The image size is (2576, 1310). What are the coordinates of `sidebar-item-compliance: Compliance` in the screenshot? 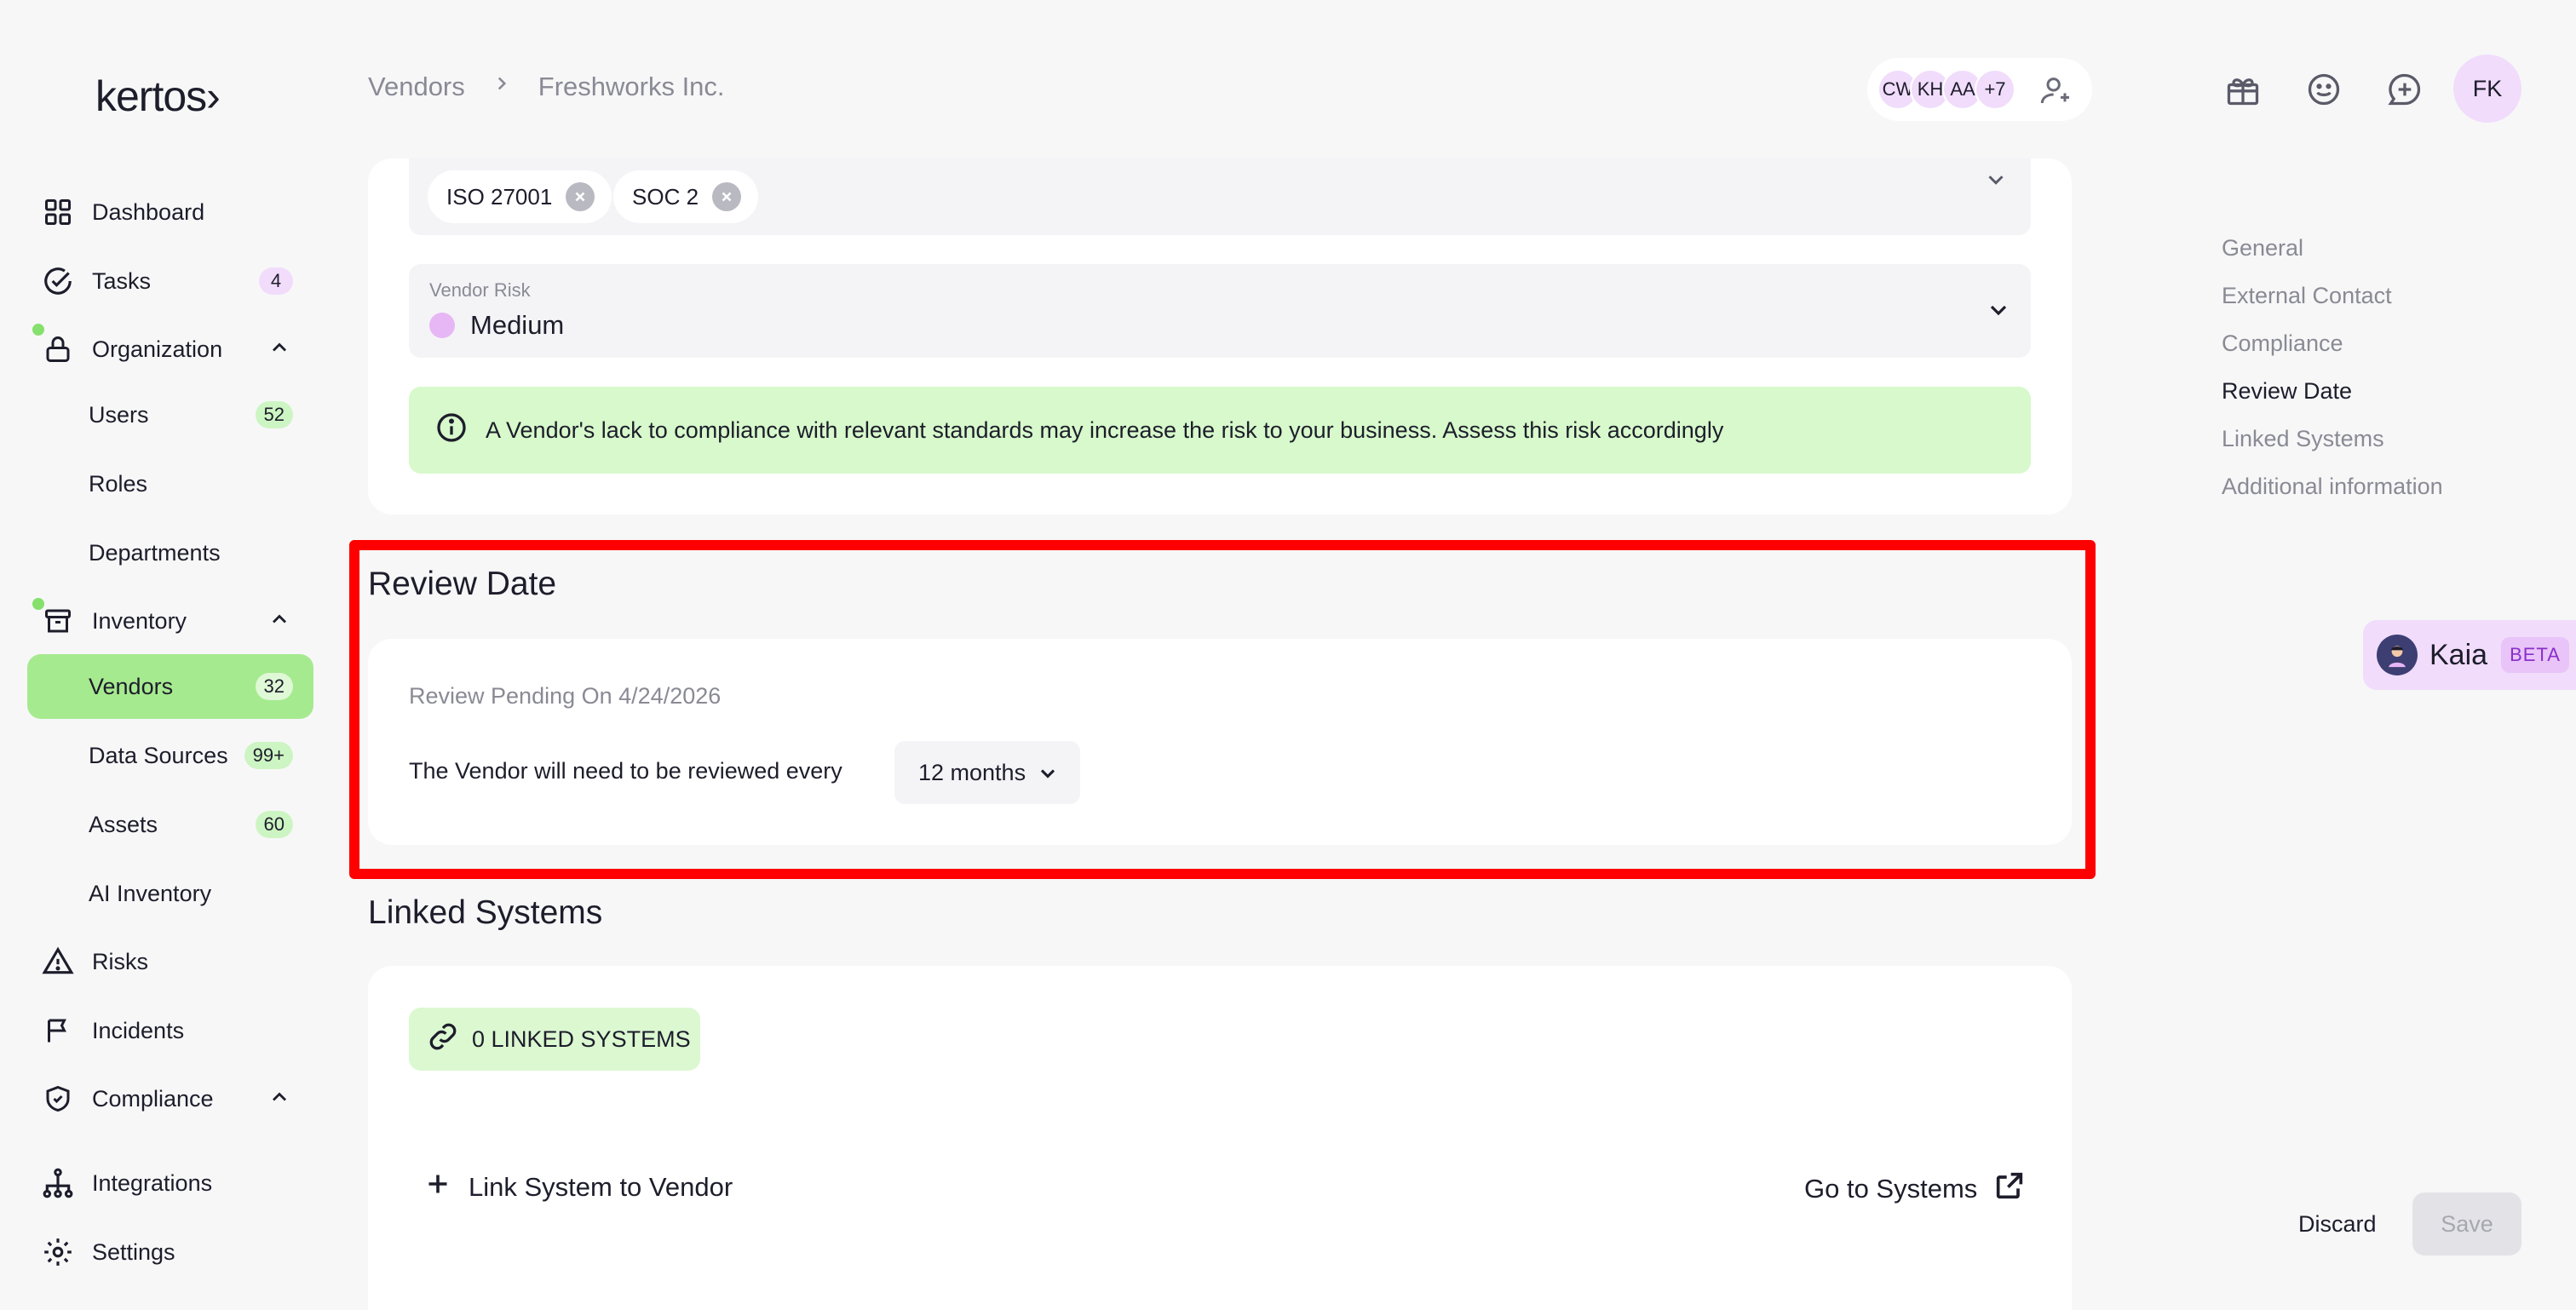 It's located at (170, 1098).